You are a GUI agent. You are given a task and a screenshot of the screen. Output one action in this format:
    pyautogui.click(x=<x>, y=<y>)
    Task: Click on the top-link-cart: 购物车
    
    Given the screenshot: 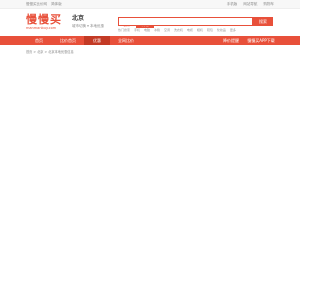 What is the action you would take?
    pyautogui.click(x=269, y=4)
    